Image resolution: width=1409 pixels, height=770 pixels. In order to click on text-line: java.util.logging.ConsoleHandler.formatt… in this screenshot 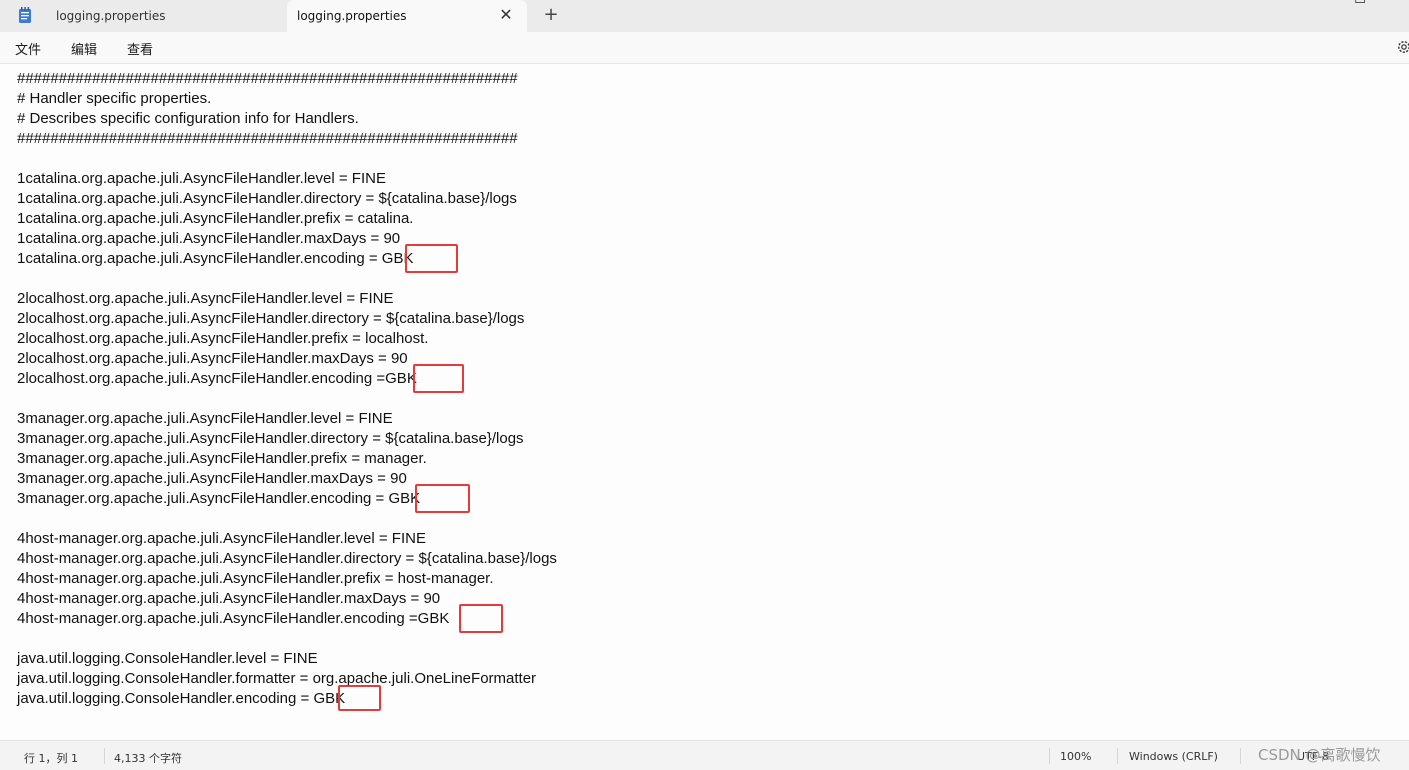, I will do `click(277, 678)`.